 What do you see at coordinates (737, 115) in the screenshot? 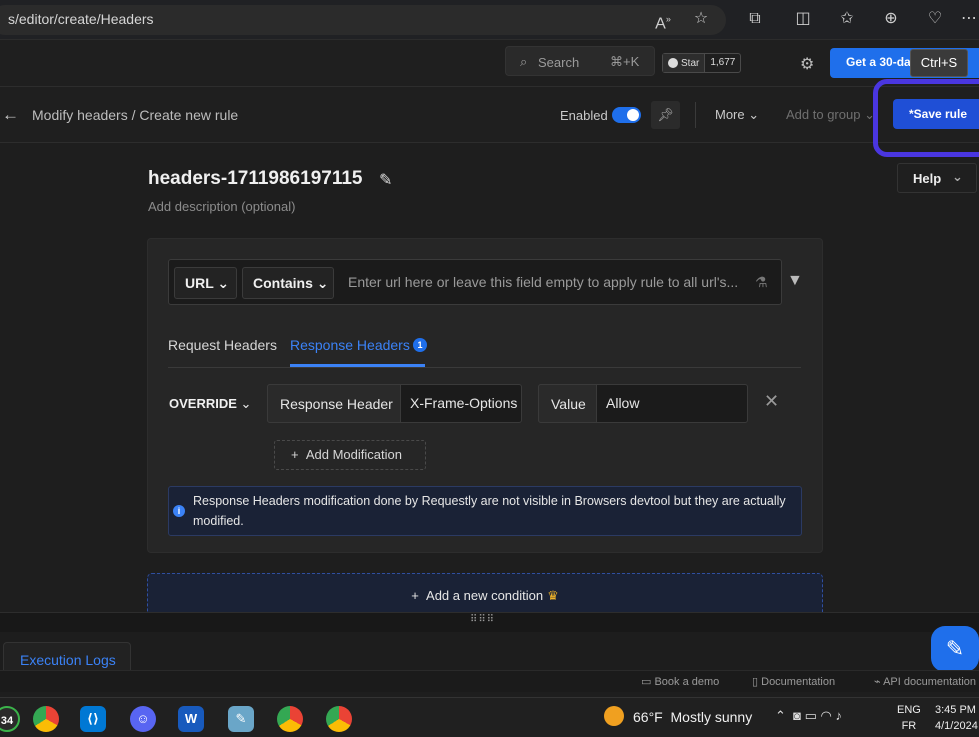
I see `more-dropdown: More ⌄` at bounding box center [737, 115].